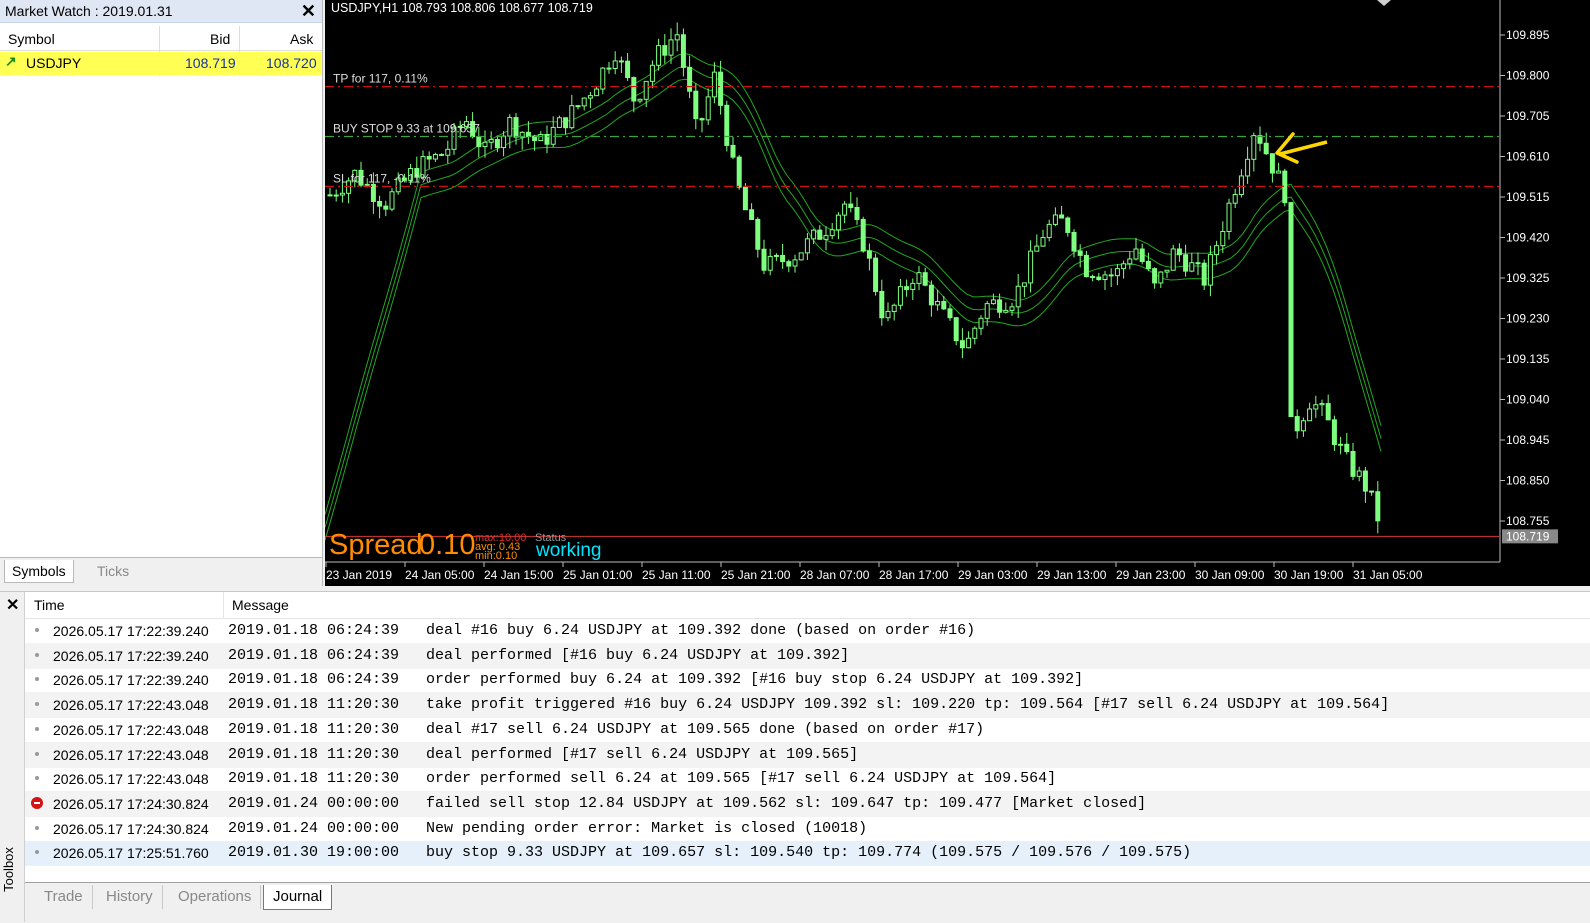 The height and width of the screenshot is (923, 1590). Describe the element at coordinates (210, 63) in the screenshot. I see `bid-value: 108.719` at that location.